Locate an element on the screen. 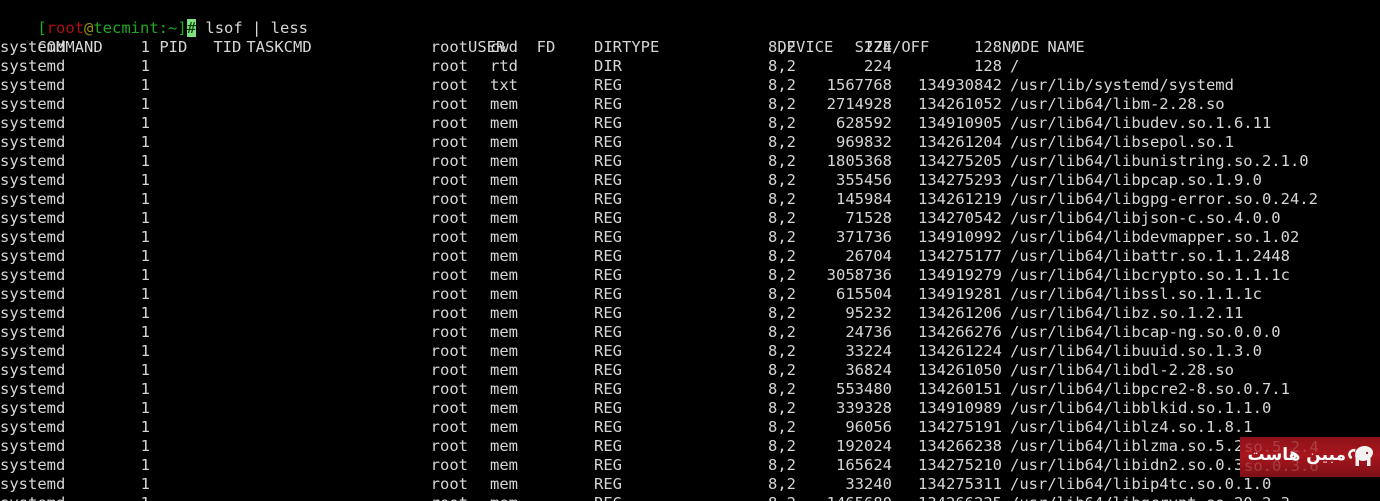 This screenshot has width=1380, height=501. cell-fd: txt is located at coordinates (504, 85).